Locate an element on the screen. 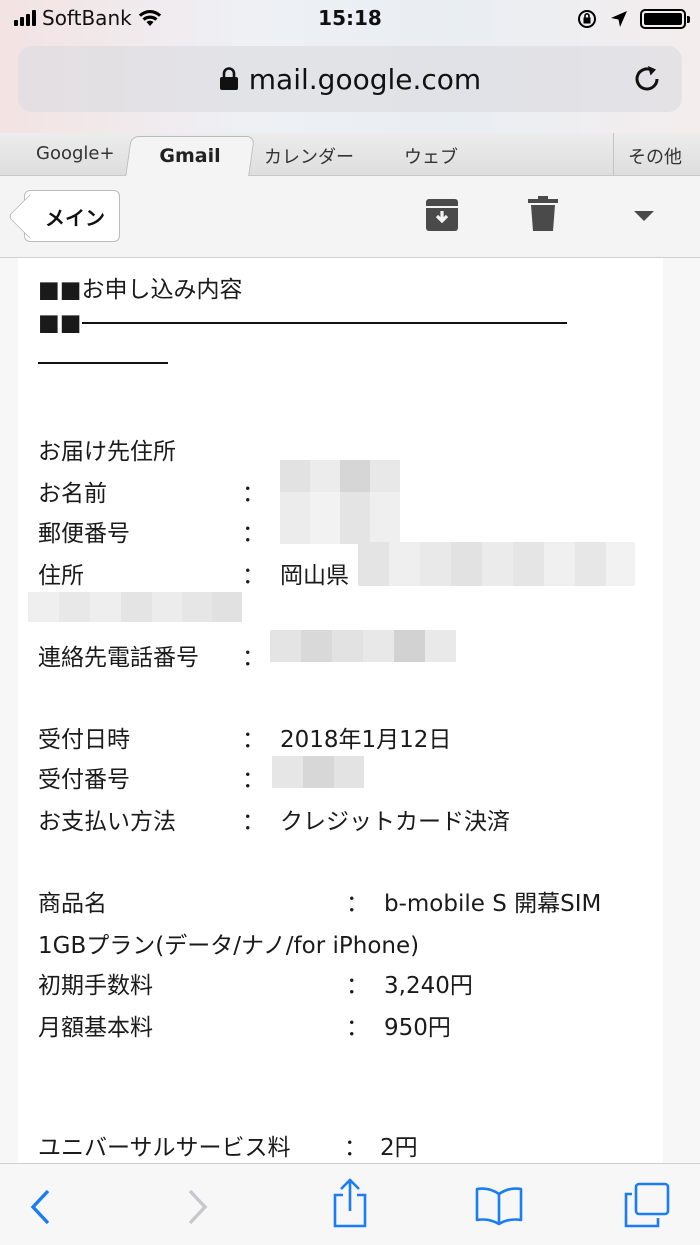 The width and height of the screenshot is (700, 1245). divider-line is located at coordinates (324, 323).